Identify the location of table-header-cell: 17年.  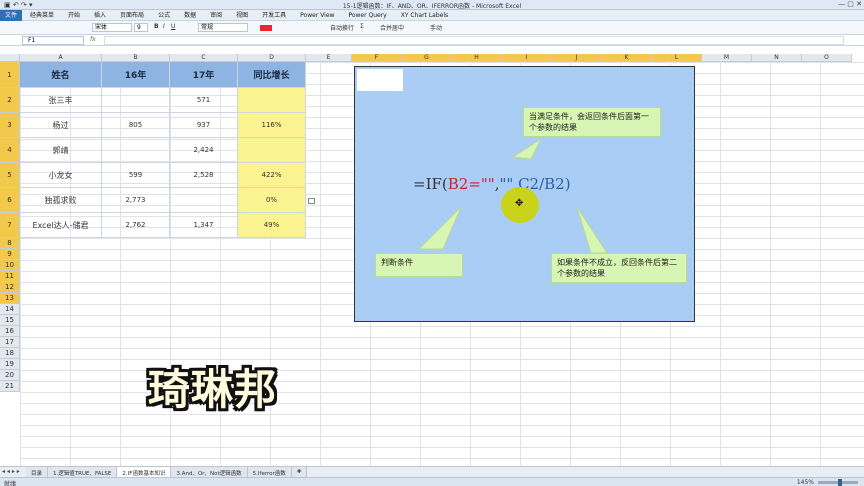
(204, 75).